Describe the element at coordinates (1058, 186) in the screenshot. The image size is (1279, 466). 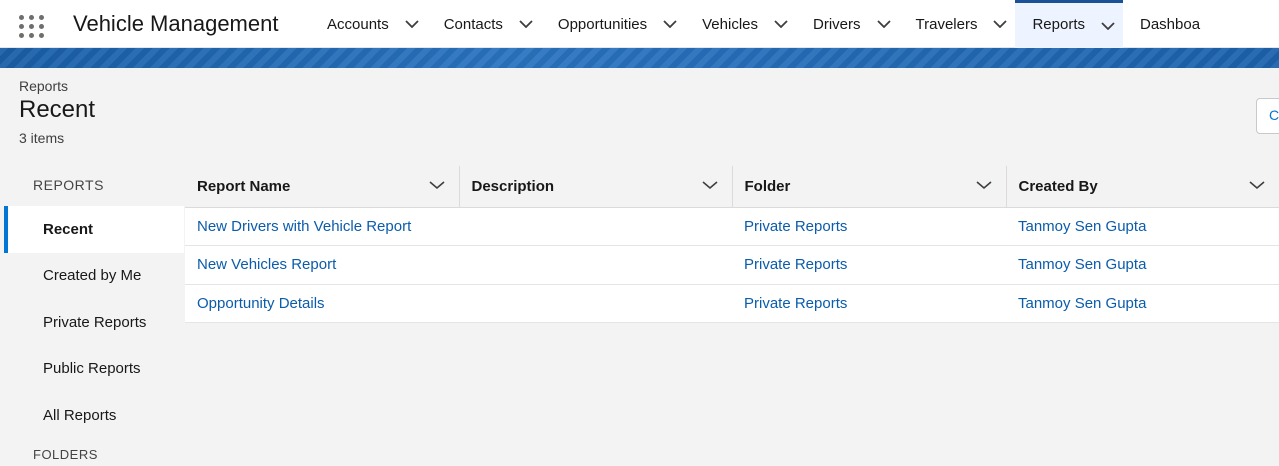
I see `column-header-label: Created By` at that location.